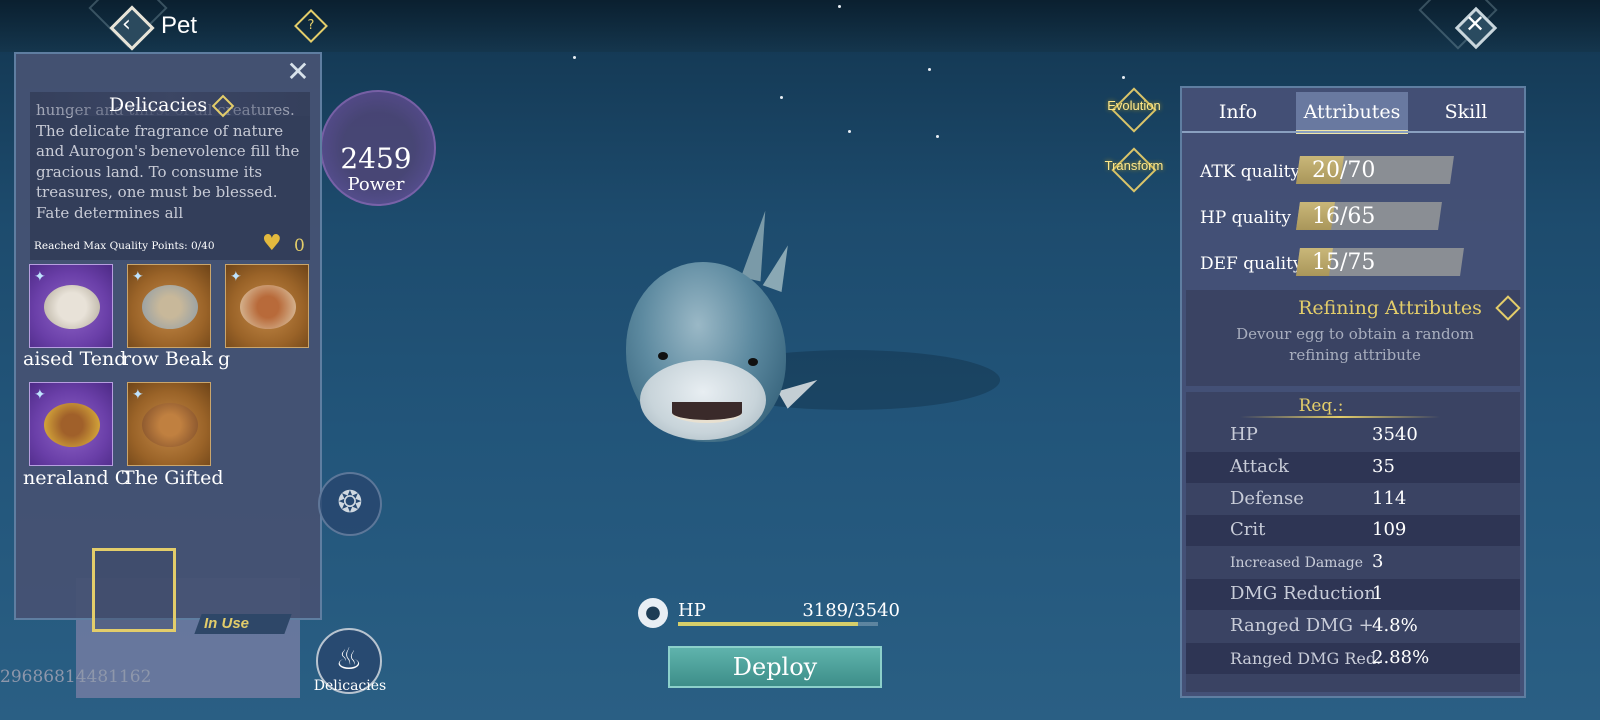  I want to click on back-button: ‹, so click(131, 27).